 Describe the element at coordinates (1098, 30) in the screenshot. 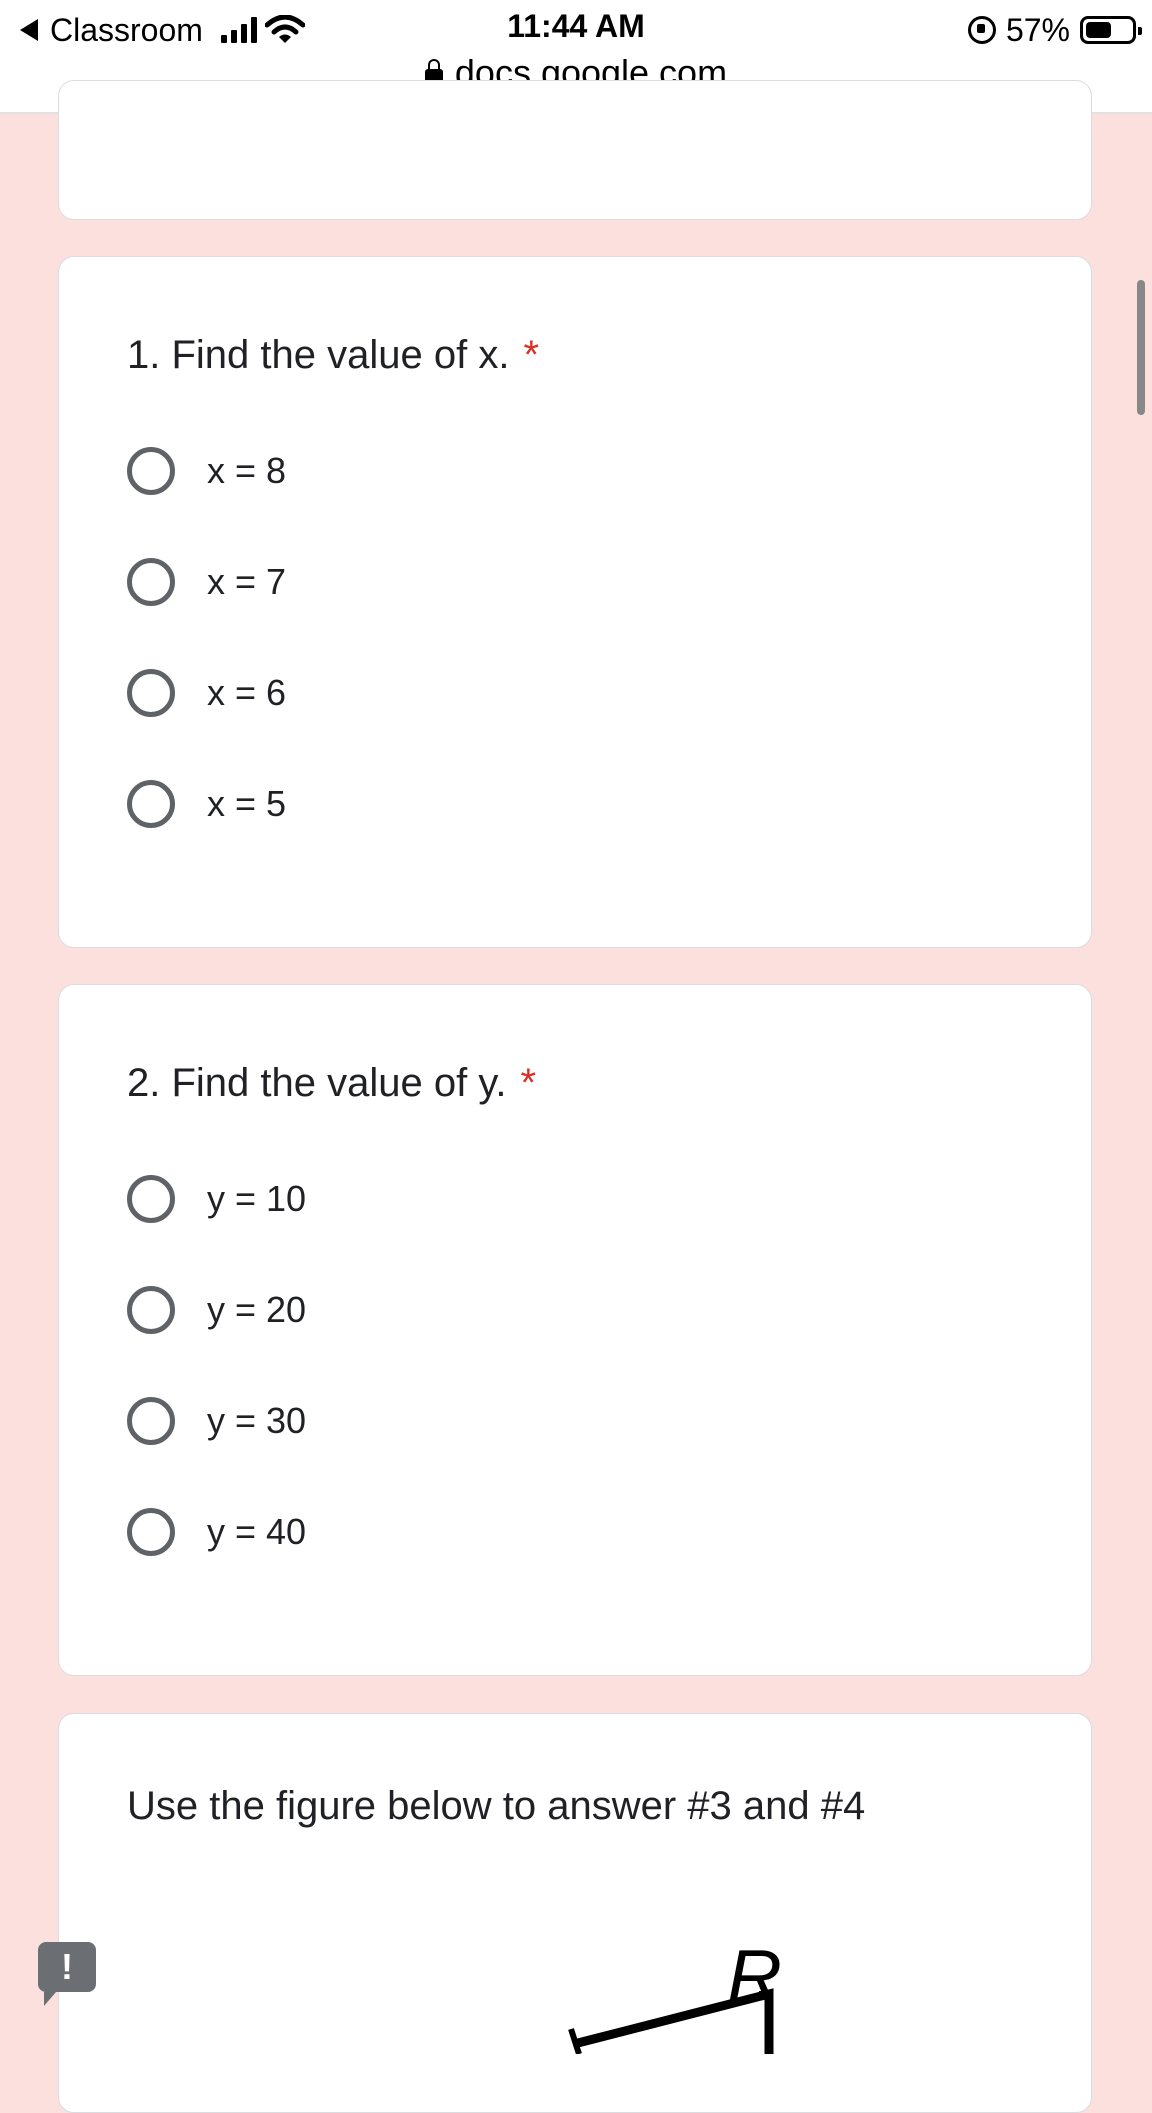

I see `battery-level` at that location.